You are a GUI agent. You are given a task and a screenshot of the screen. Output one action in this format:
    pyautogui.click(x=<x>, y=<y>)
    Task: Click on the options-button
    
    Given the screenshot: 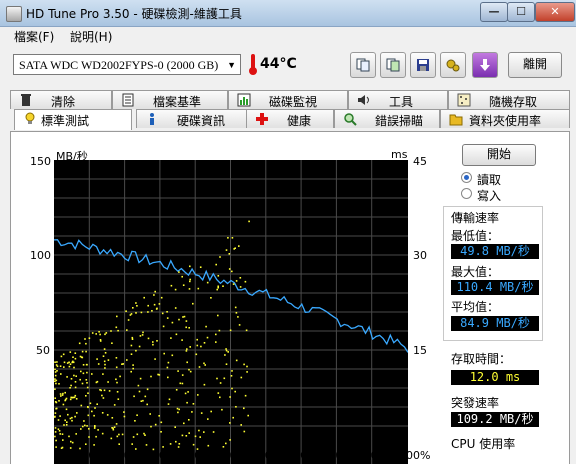 What is the action you would take?
    pyautogui.click(x=453, y=65)
    